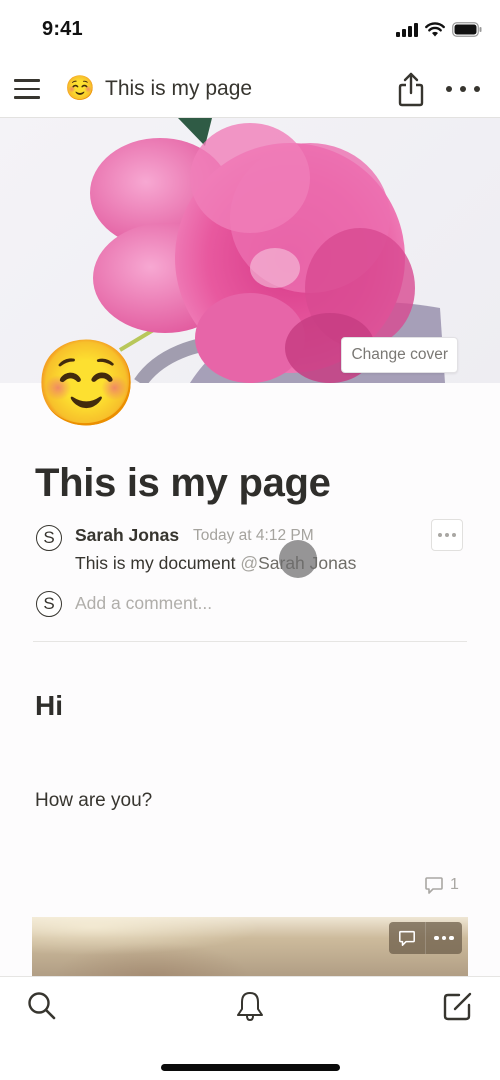 This screenshot has height=1080, width=500. I want to click on share-icon, so click(411, 89).